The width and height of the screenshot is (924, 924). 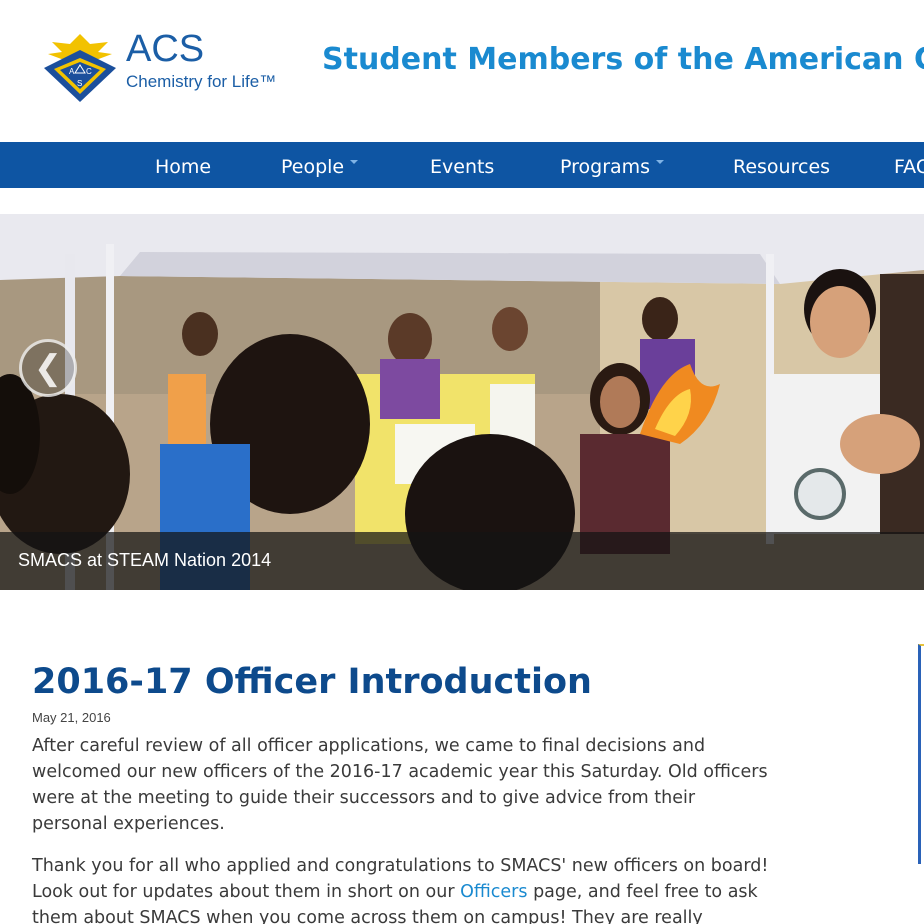 What do you see at coordinates (201, 81) in the screenshot?
I see `logo-tagline: Chemistry for Life™` at bounding box center [201, 81].